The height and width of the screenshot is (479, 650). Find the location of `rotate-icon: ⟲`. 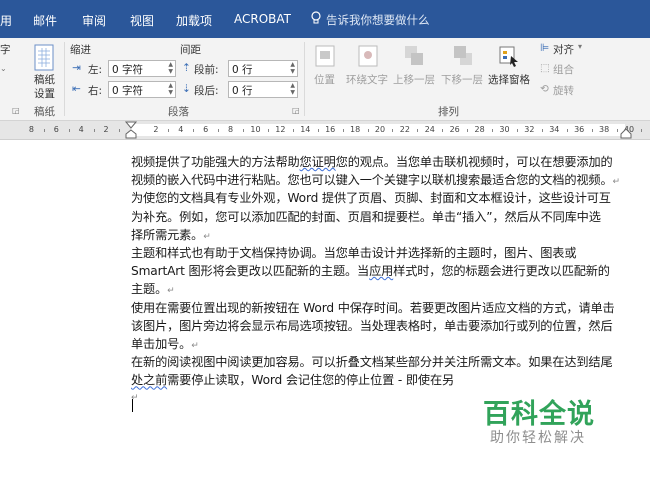

rotate-icon: ⟲ is located at coordinates (544, 89).